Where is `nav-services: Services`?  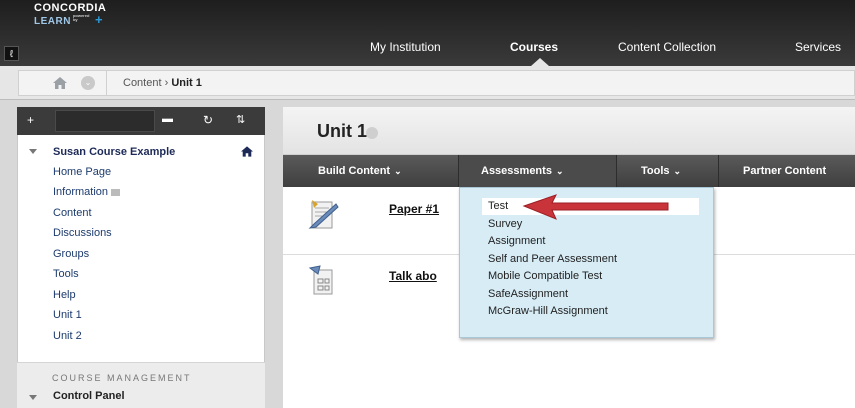 nav-services: Services is located at coordinates (825, 47).